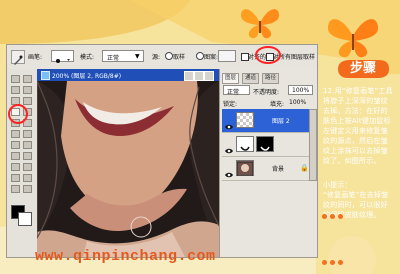  What do you see at coordinates (169, 56) in the screenshot?
I see `source-sample-radio` at bounding box center [169, 56].